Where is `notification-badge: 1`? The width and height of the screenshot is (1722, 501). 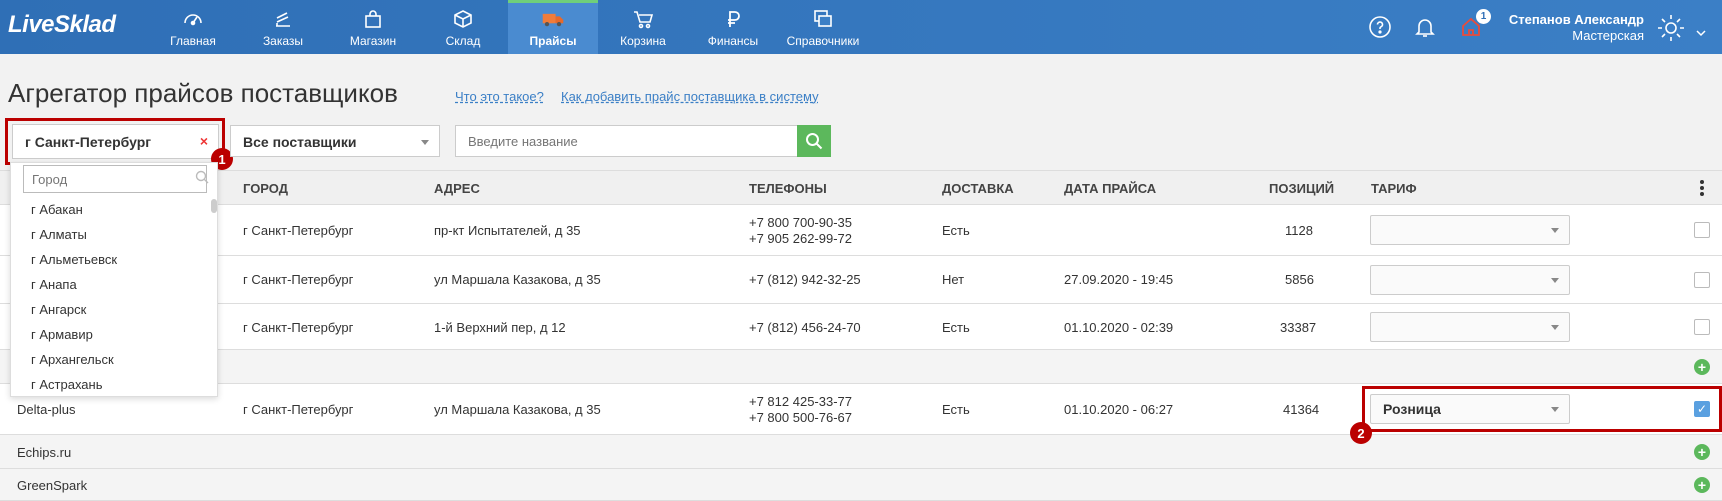
notification-badge: 1 is located at coordinates (1483, 16).